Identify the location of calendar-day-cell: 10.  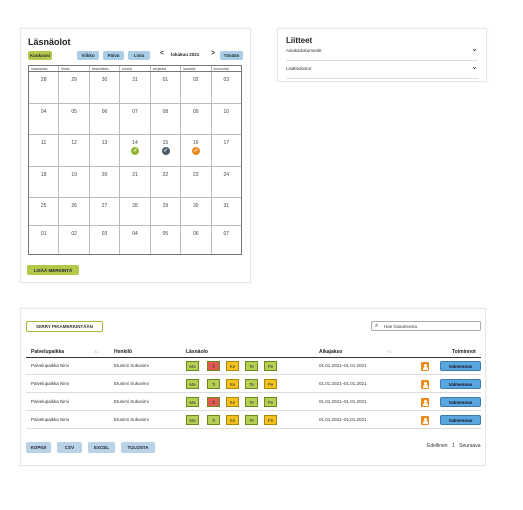
(226, 119).